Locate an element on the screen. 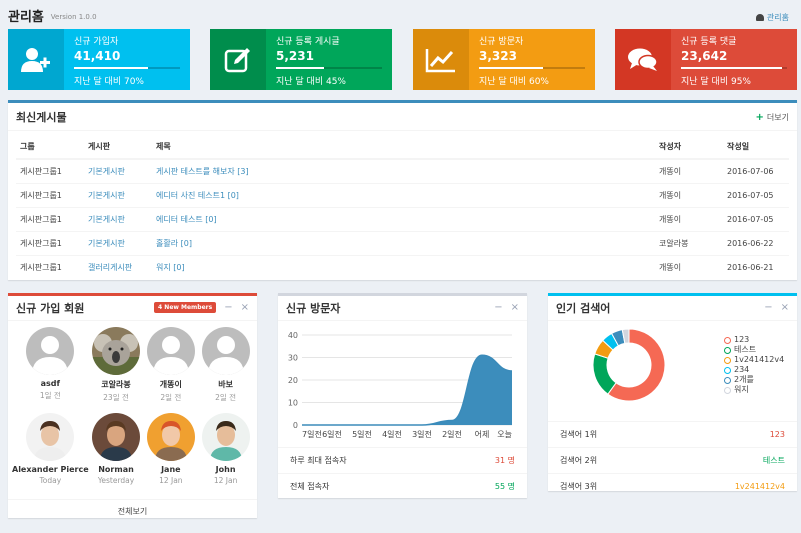 The width and height of the screenshot is (801, 533). rank-label: 검색어 2위 is located at coordinates (579, 460).